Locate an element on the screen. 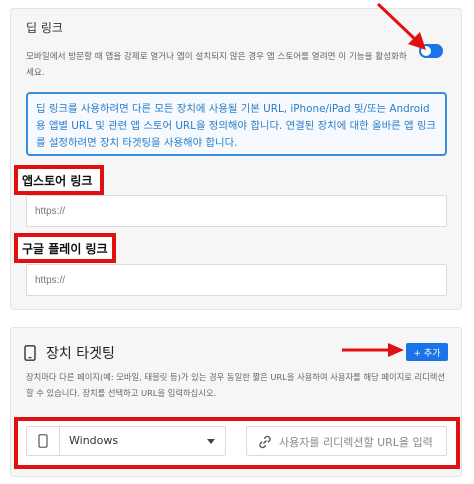 This screenshot has height=484, width=474. device-select-value: Windows is located at coordinates (94, 440).